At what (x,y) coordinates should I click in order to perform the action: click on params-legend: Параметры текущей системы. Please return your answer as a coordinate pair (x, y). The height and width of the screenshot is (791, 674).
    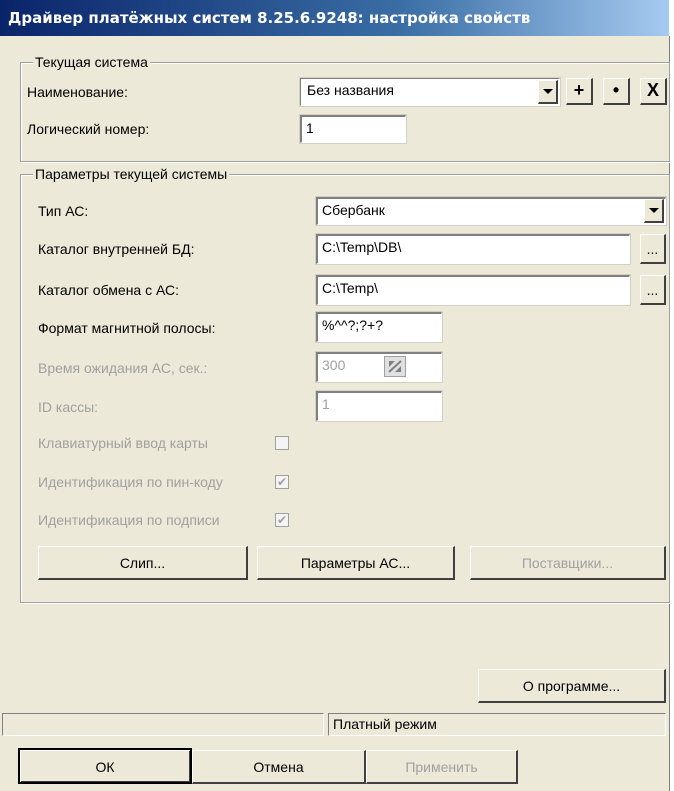
    Looking at the image, I should click on (131, 174).